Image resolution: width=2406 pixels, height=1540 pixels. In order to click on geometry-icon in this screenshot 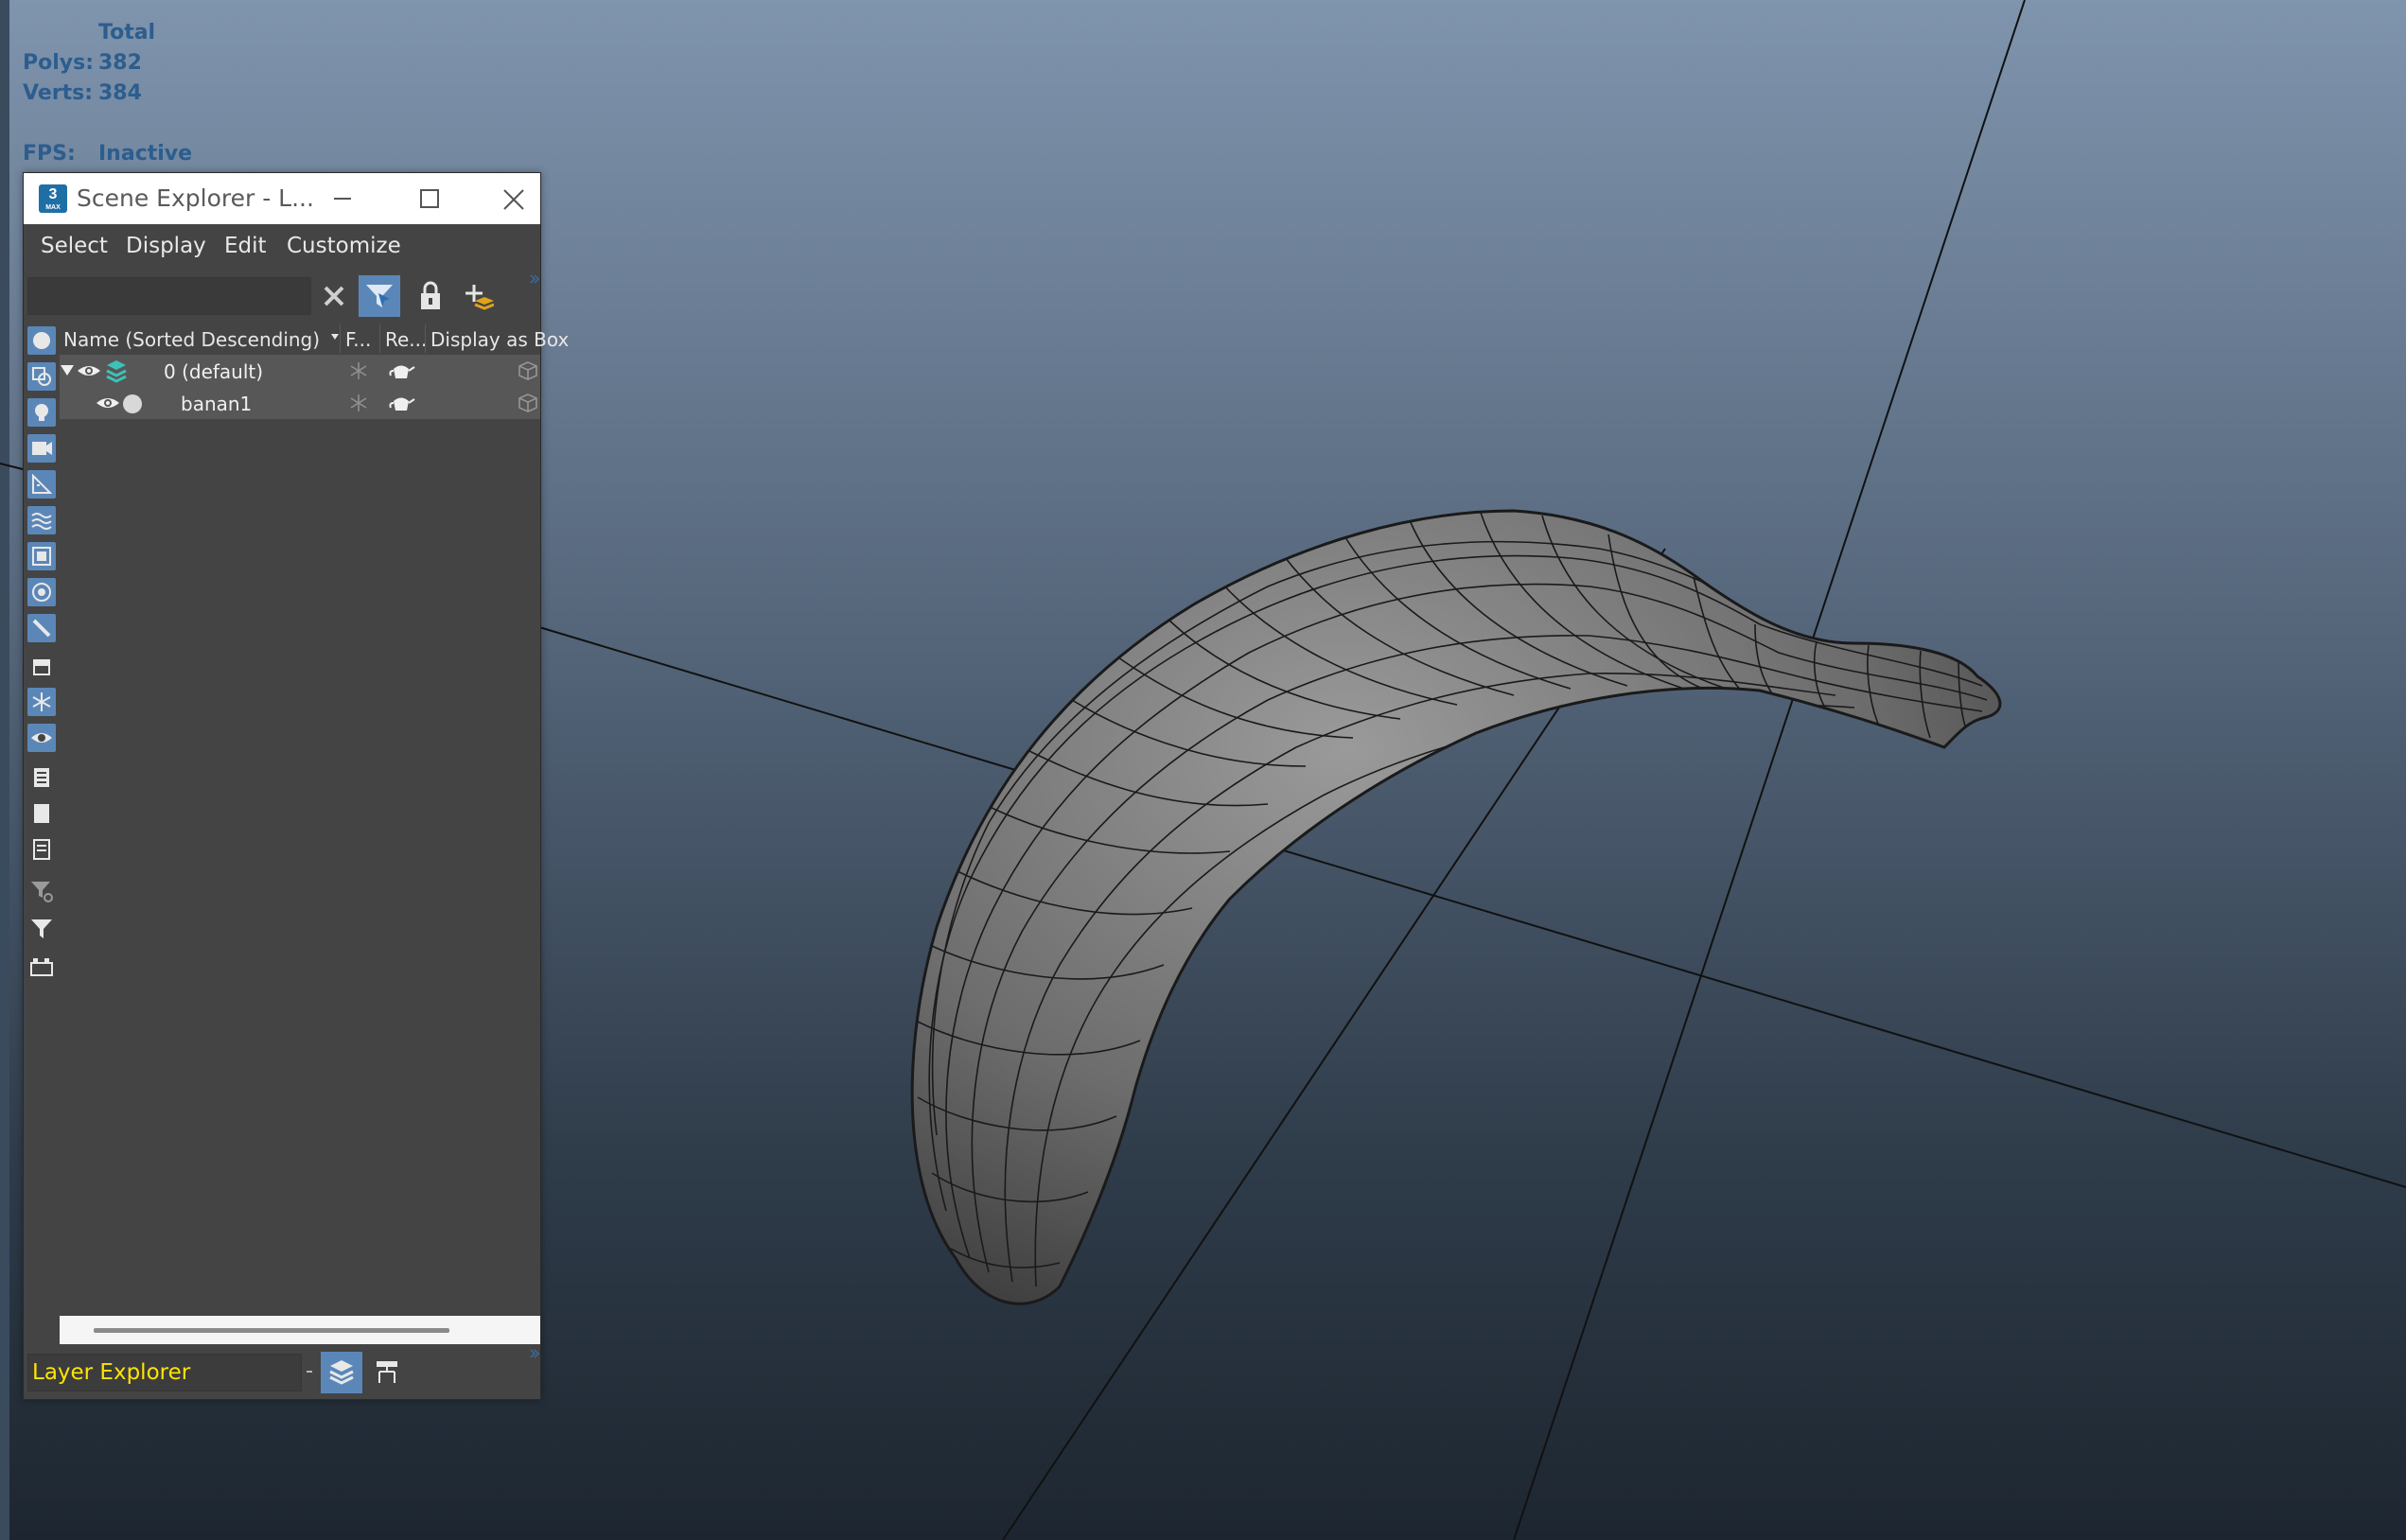, I will do `click(41, 340)`.